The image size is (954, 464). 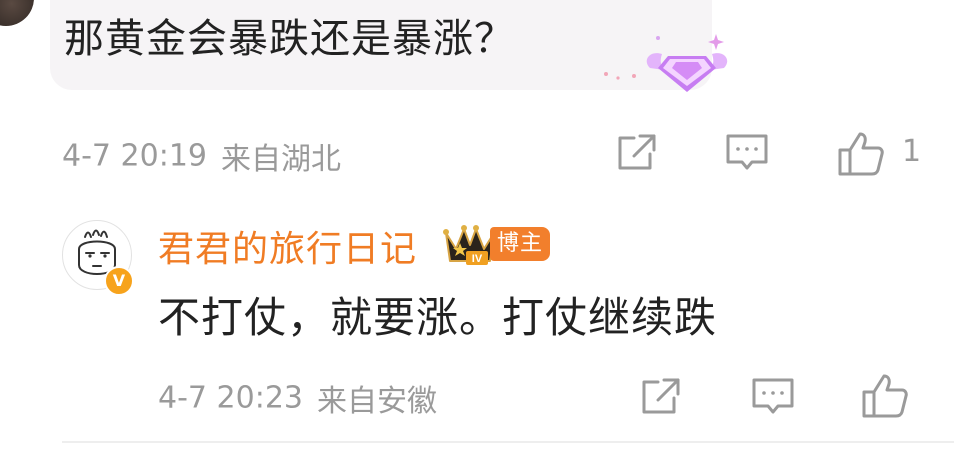 I want to click on parent-meta: 4-7 20:19 来自湖北, so click(x=201, y=156).